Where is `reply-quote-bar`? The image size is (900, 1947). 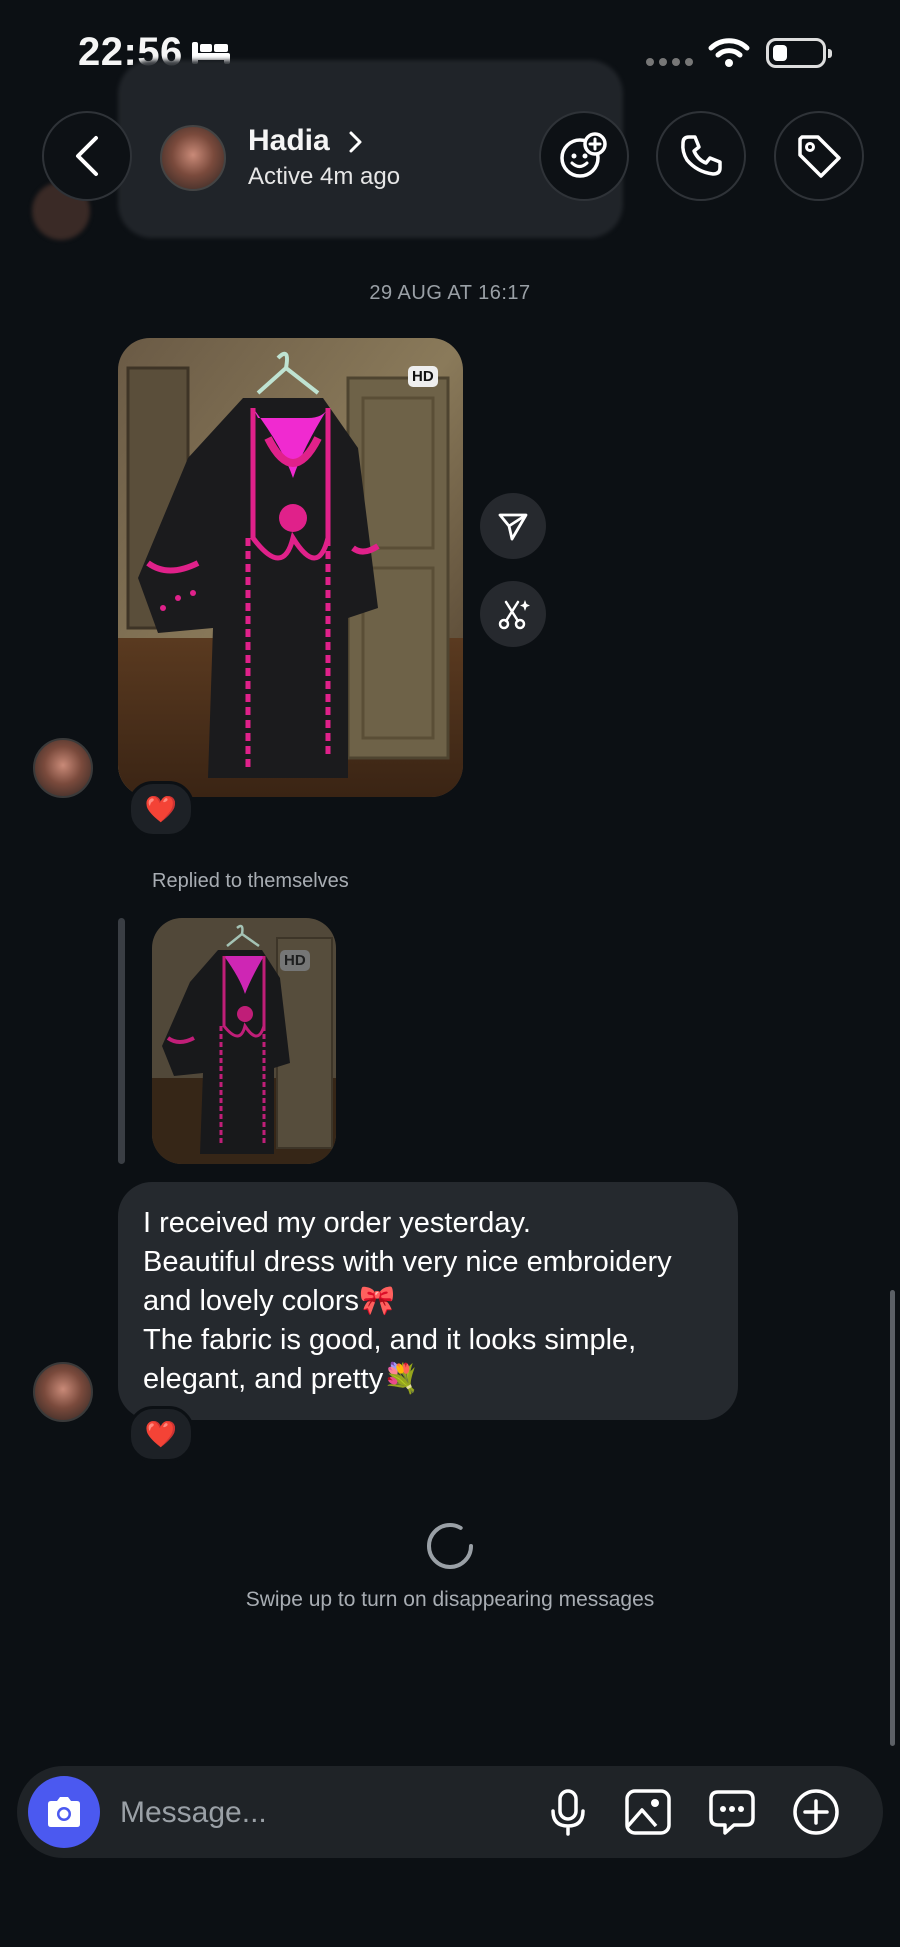 reply-quote-bar is located at coordinates (121, 1041).